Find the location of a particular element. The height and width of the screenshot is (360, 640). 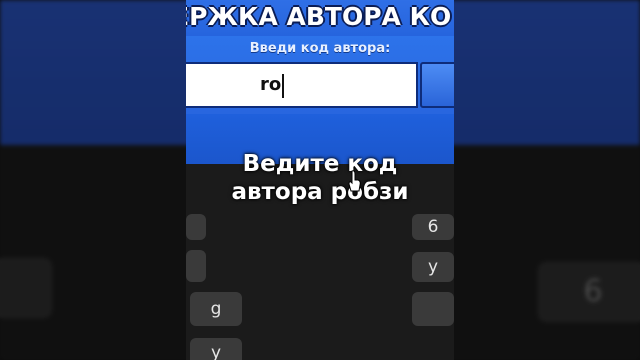

creator-code-prompt: Введи код автора: is located at coordinates (320, 48).